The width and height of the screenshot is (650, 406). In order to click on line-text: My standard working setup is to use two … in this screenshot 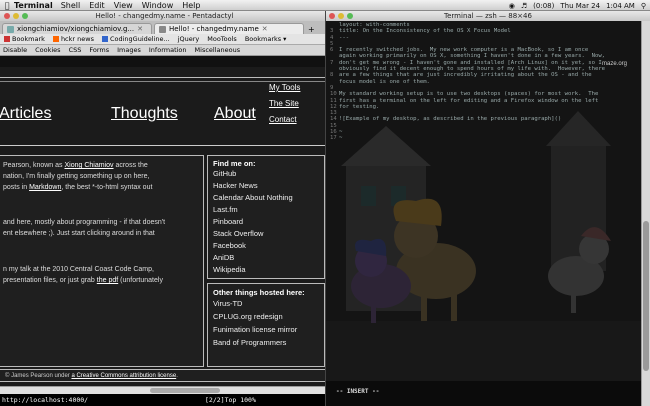, I will do `click(469, 94)`.